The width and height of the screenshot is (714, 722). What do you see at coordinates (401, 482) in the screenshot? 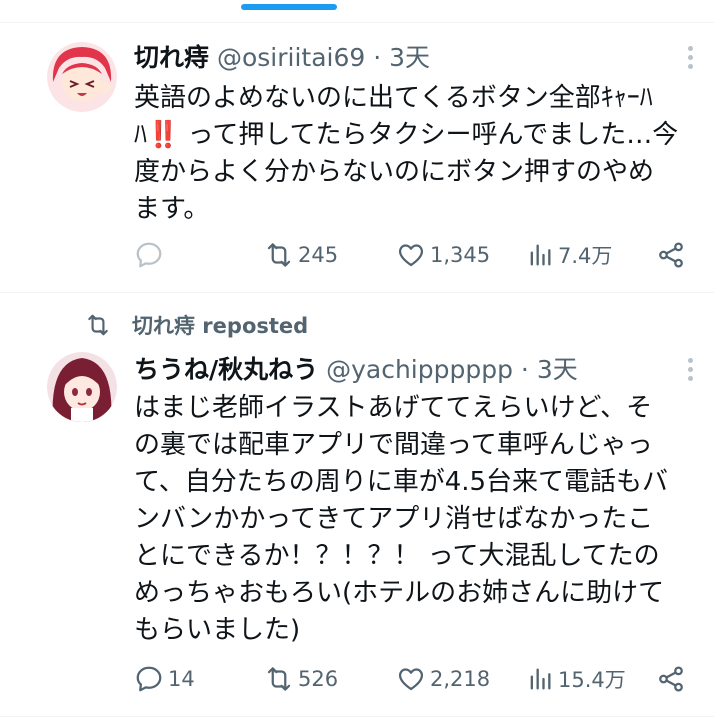
I see `tweet-text-line: て、自分たちの周りに車が4.5台来て電話もバ` at bounding box center [401, 482].